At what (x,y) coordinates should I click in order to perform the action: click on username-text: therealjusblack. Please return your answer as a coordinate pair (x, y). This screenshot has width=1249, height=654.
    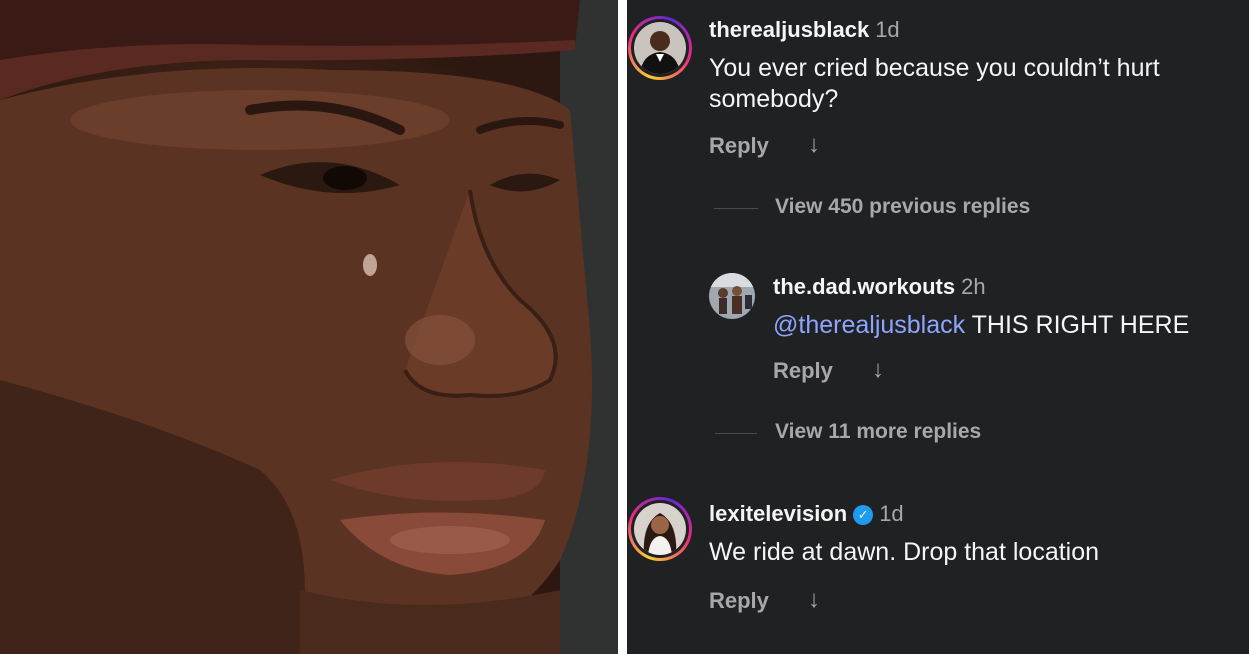
    Looking at the image, I should click on (789, 29).